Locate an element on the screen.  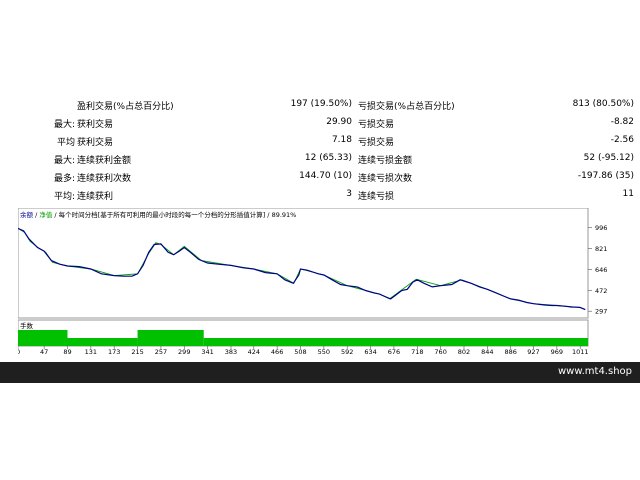
y-axis-ticks: 996 821 646 472 297 is located at coordinates (597, 270).